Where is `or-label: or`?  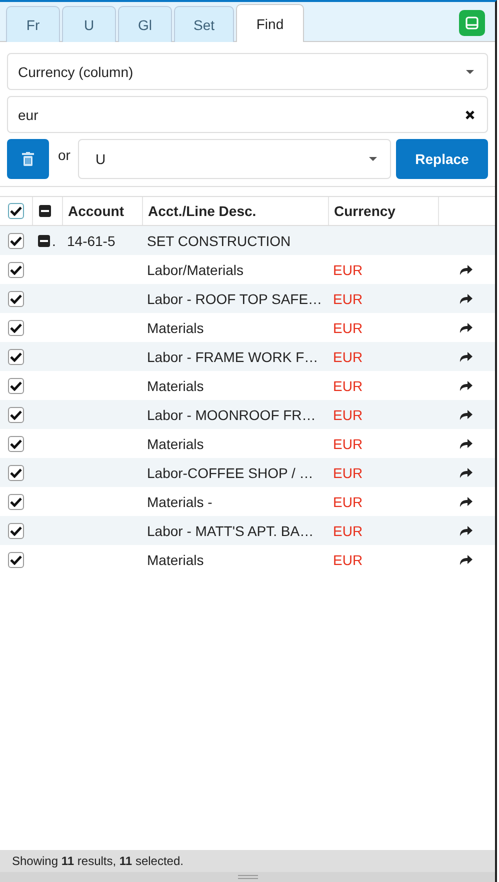 or-label: or is located at coordinates (64, 155).